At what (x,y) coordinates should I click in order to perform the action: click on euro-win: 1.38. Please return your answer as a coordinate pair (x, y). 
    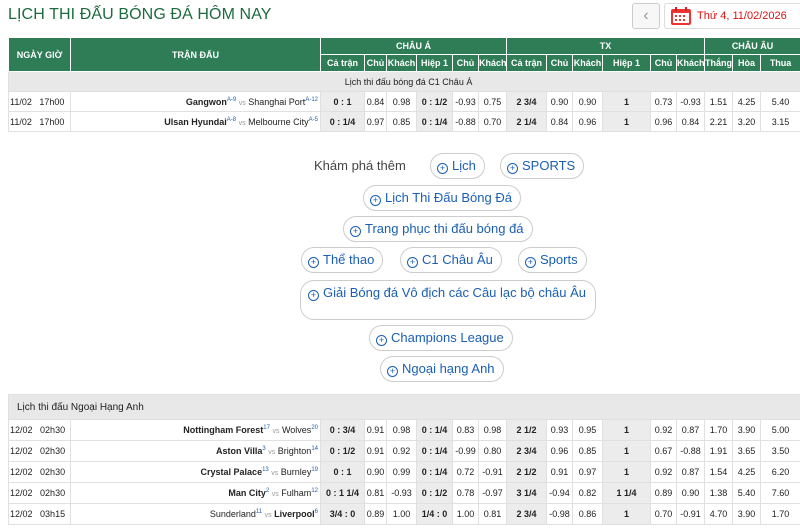
    Looking at the image, I should click on (718, 493).